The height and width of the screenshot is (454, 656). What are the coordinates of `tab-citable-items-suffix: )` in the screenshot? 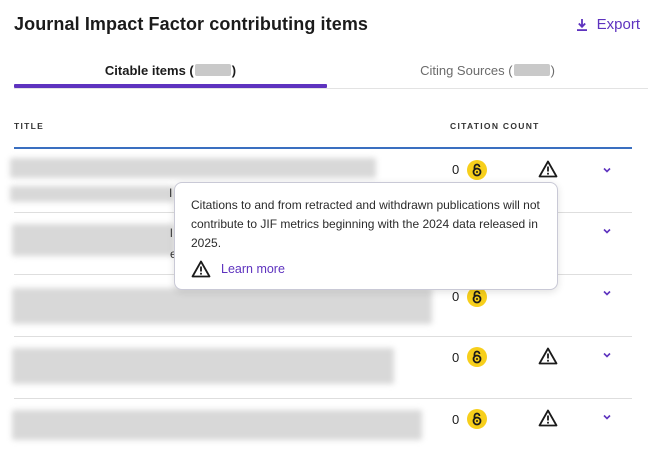 It's located at (234, 70).